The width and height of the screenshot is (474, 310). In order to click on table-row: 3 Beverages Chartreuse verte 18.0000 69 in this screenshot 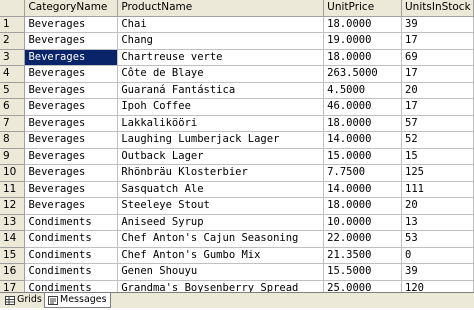, I will do `click(237, 57)`.